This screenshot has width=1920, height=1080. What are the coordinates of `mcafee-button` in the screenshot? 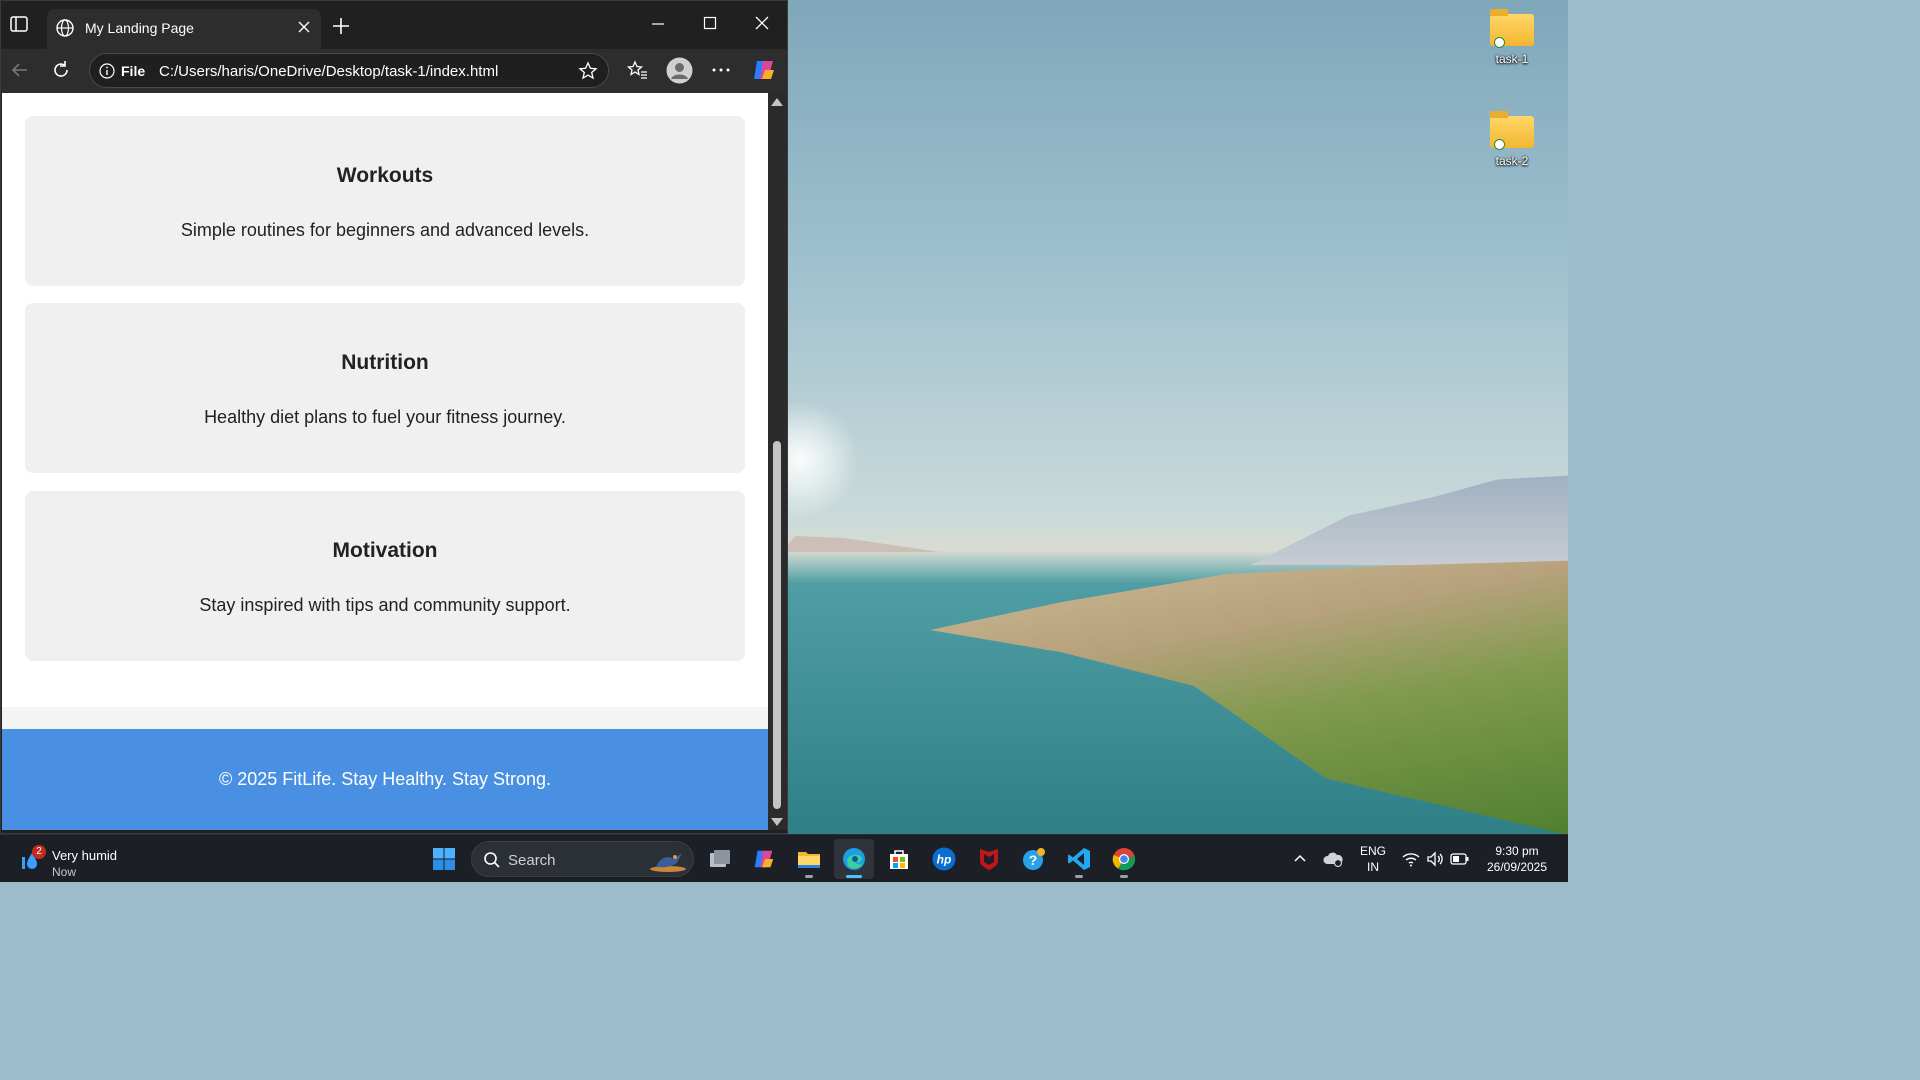 It's located at (989, 859).